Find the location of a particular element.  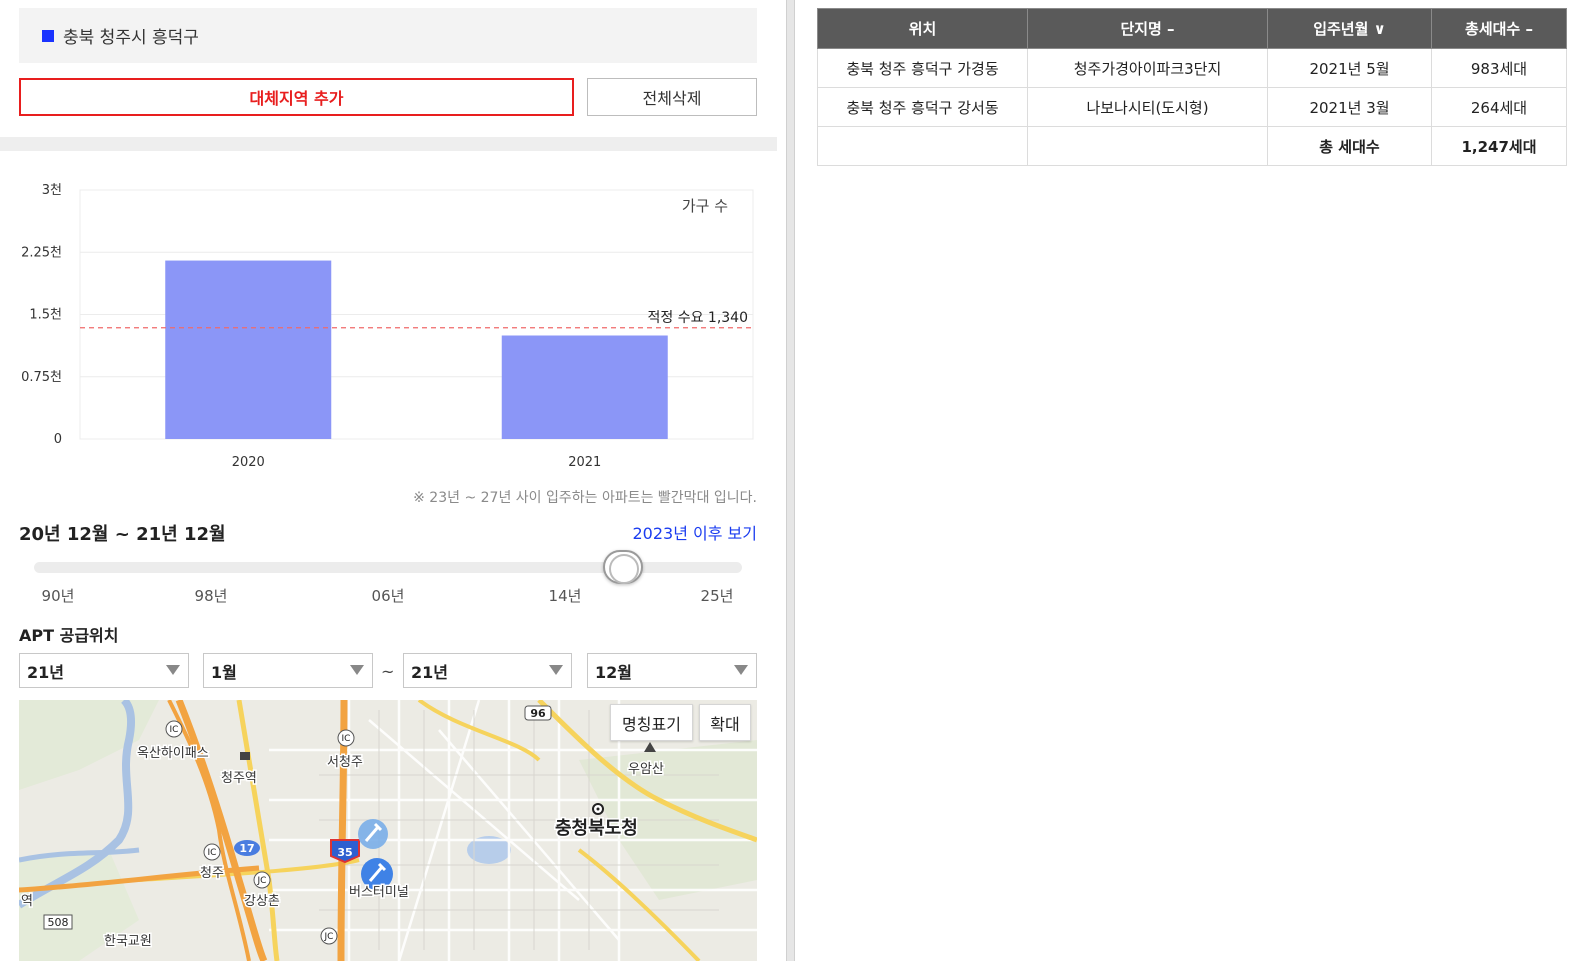

route-shield-96: 96 is located at coordinates (538, 713).